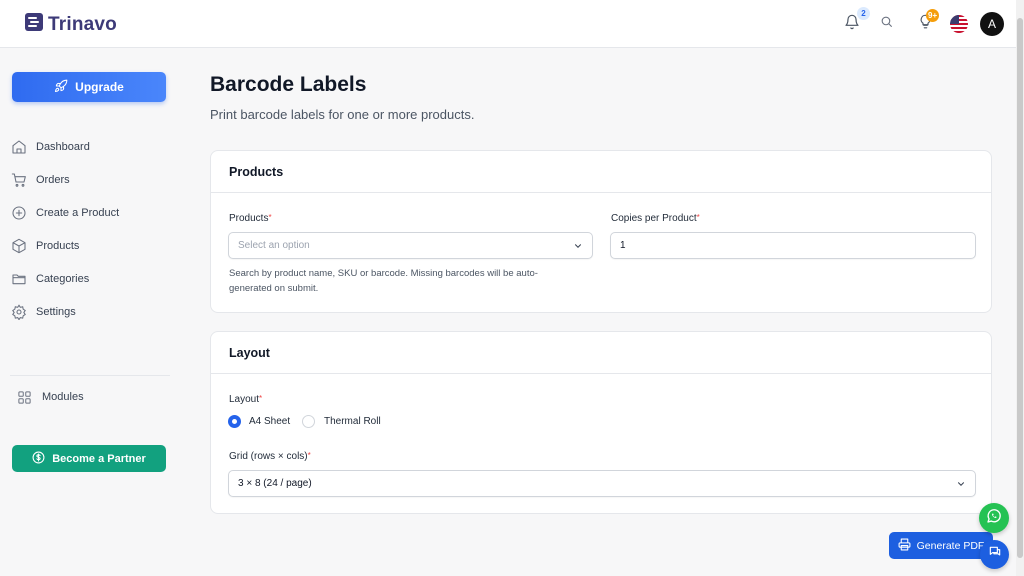  I want to click on sidebar-item-label: Modules, so click(63, 397).